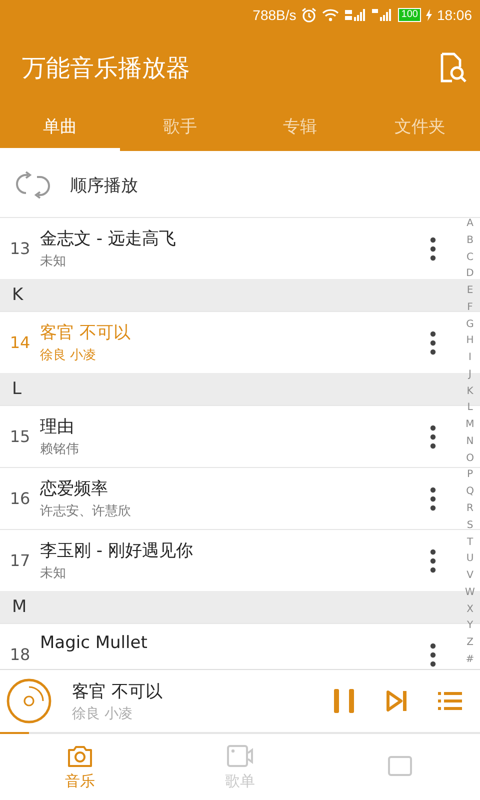  What do you see at coordinates (20, 342) in the screenshot?
I see `track-number: 14` at bounding box center [20, 342].